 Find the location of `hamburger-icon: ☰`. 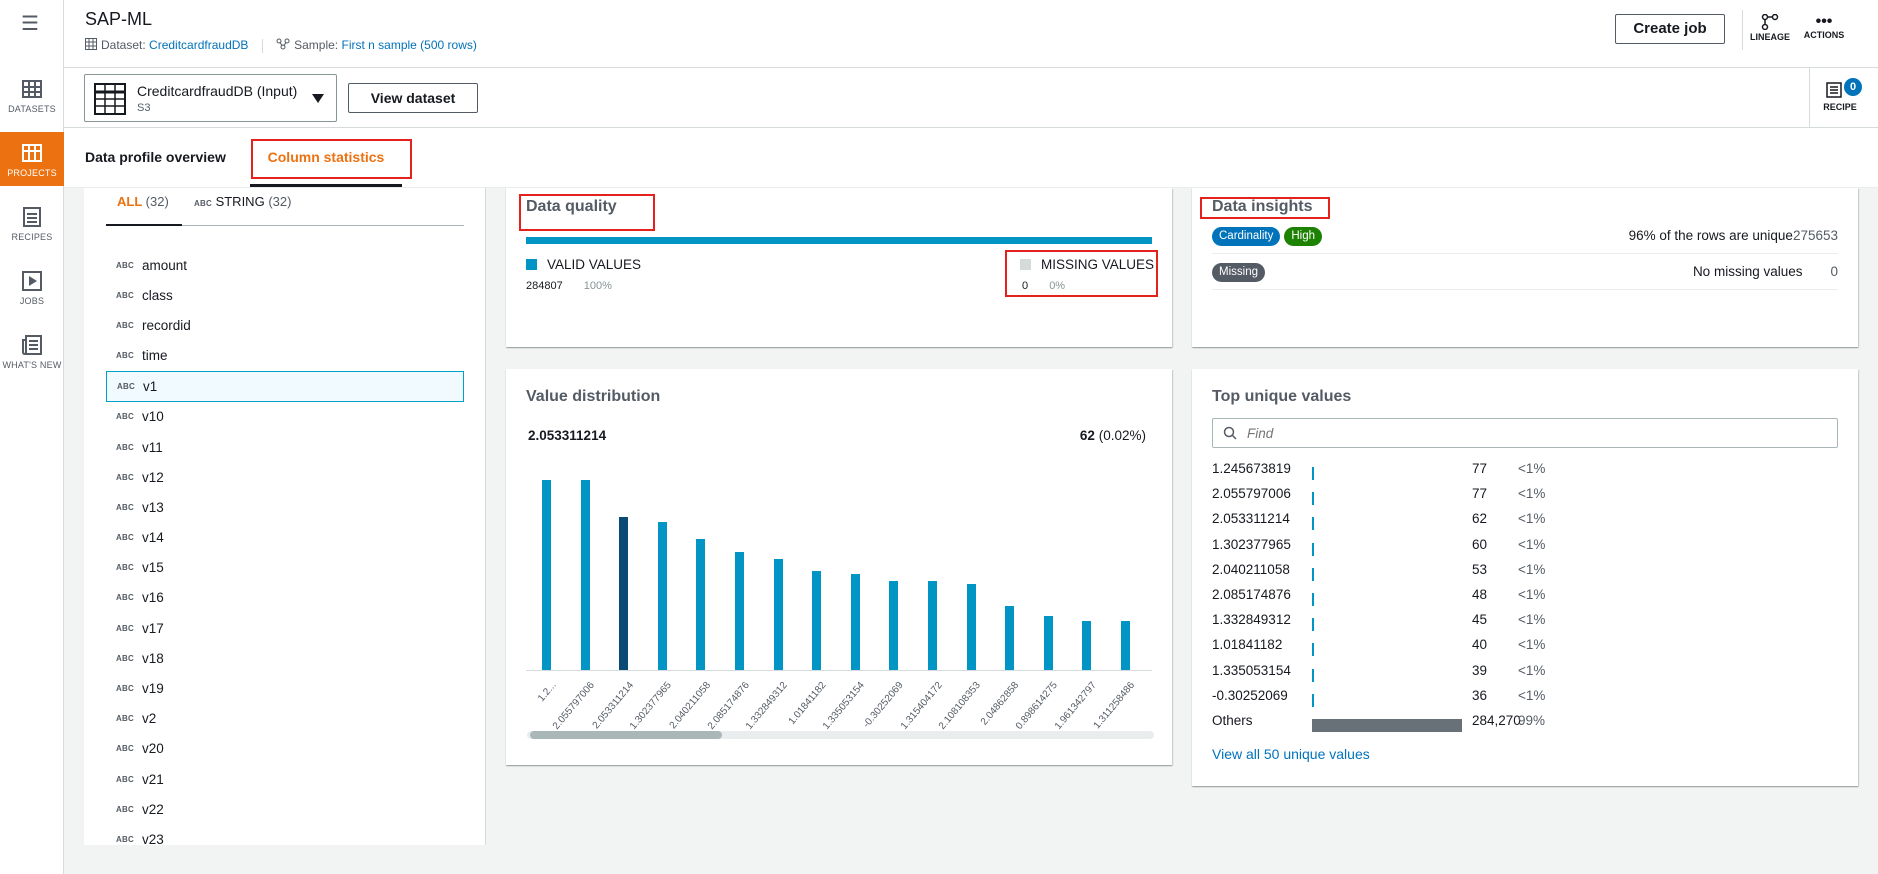

hamburger-icon: ☰ is located at coordinates (32, 24).